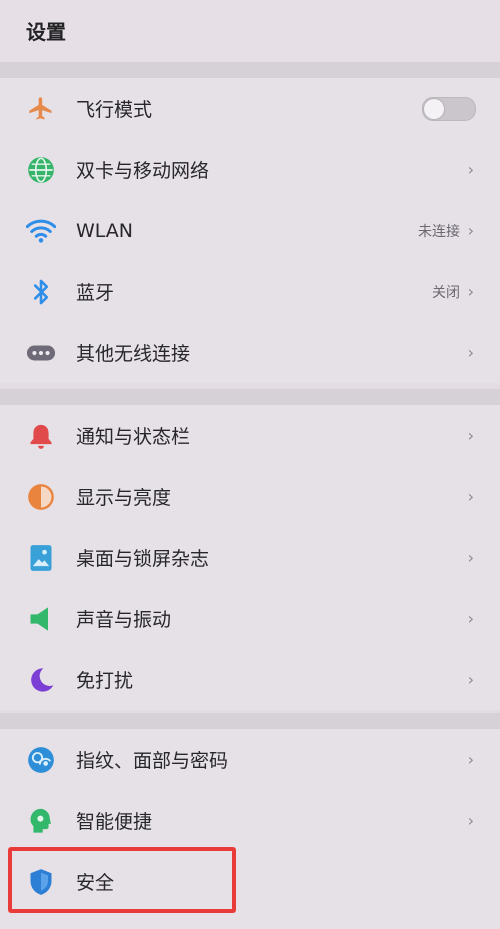 The image size is (500, 929). What do you see at coordinates (250, 618) in the screenshot?
I see `setting-sound-vibration: 声音与振动 ›` at bounding box center [250, 618].